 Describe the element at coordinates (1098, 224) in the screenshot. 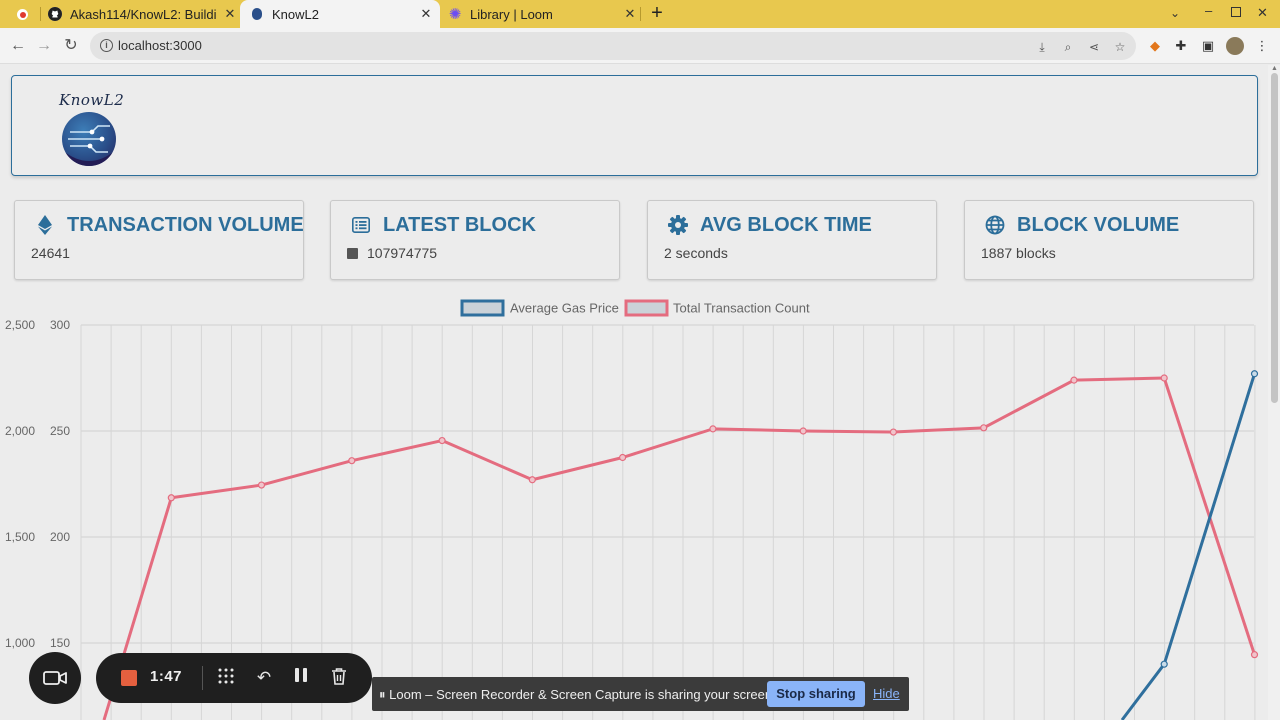

I see `card-title: BLOCK VOLUME` at that location.